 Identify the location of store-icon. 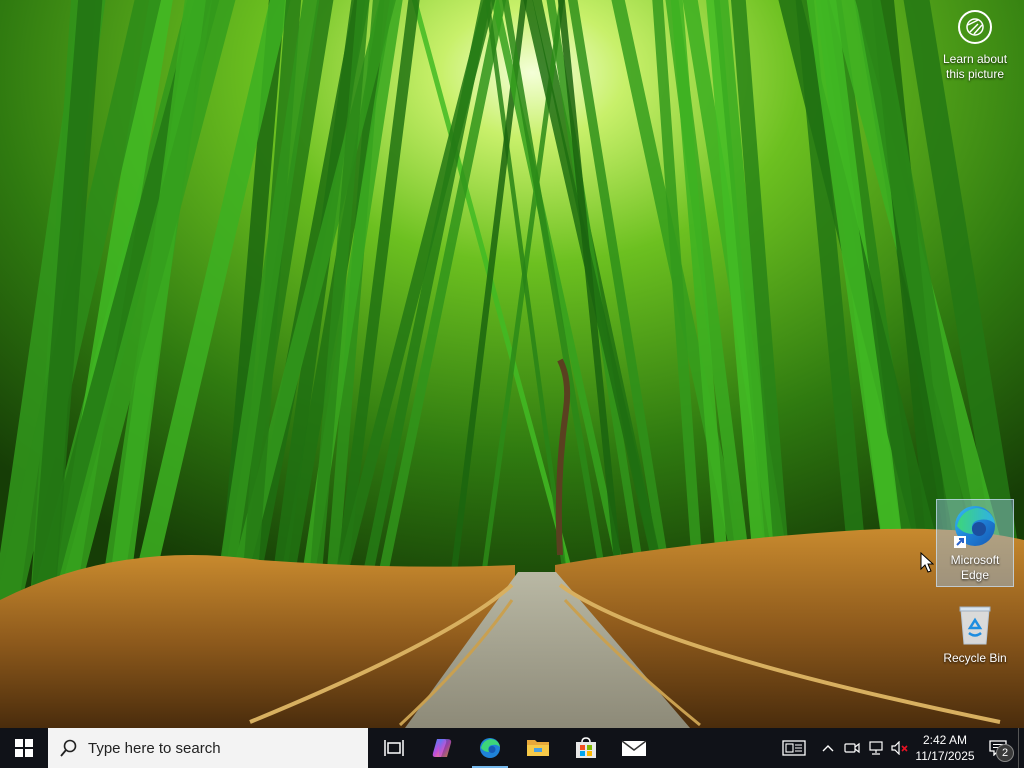
(586, 747).